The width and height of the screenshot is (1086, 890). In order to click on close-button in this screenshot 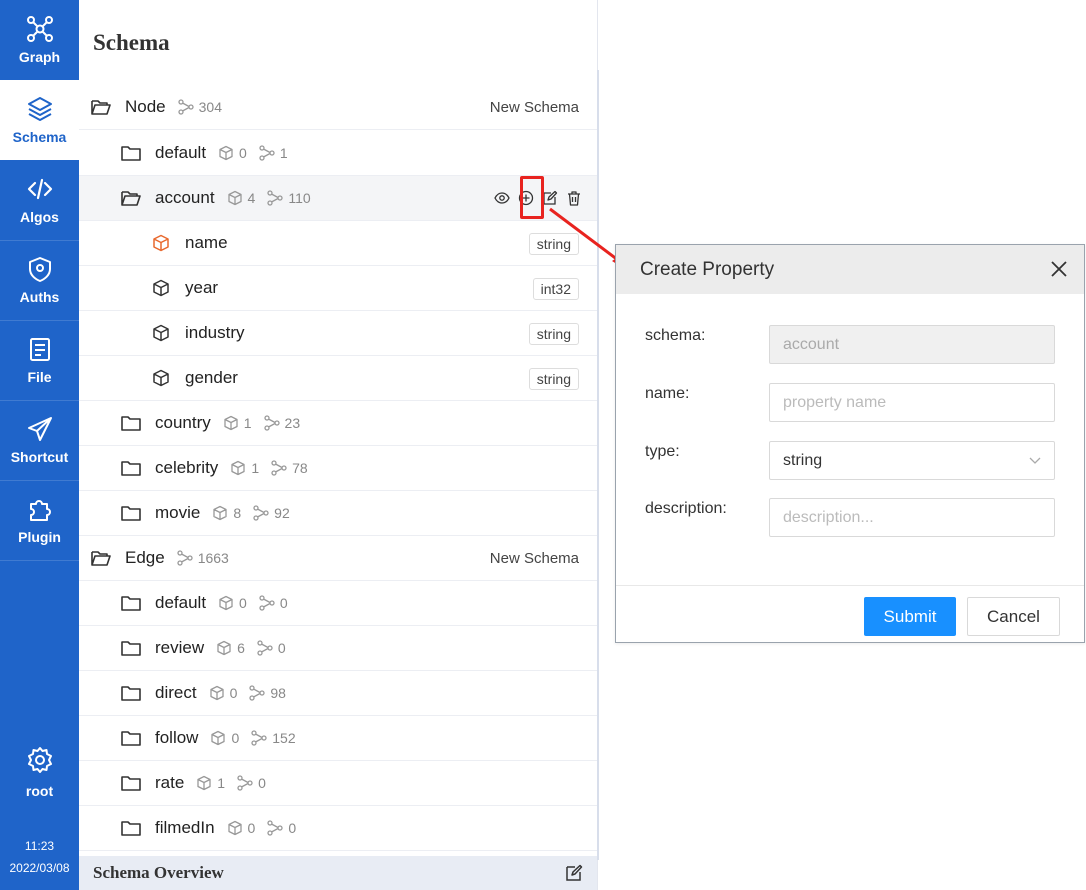, I will do `click(1059, 269)`.